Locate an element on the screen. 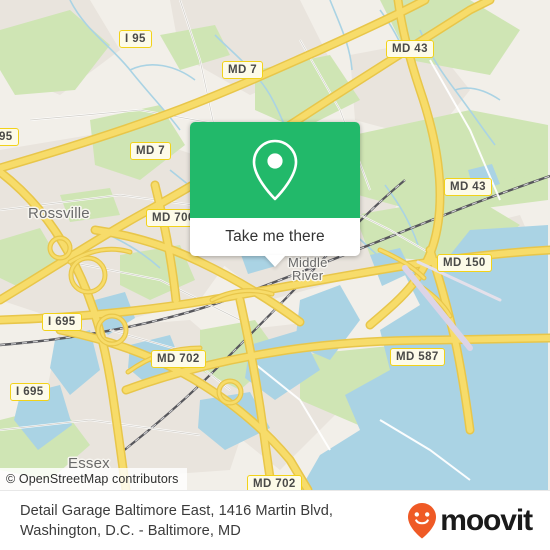 This screenshot has width=550, height=550. road-shield-md150: MD 150 is located at coordinates (464, 263).